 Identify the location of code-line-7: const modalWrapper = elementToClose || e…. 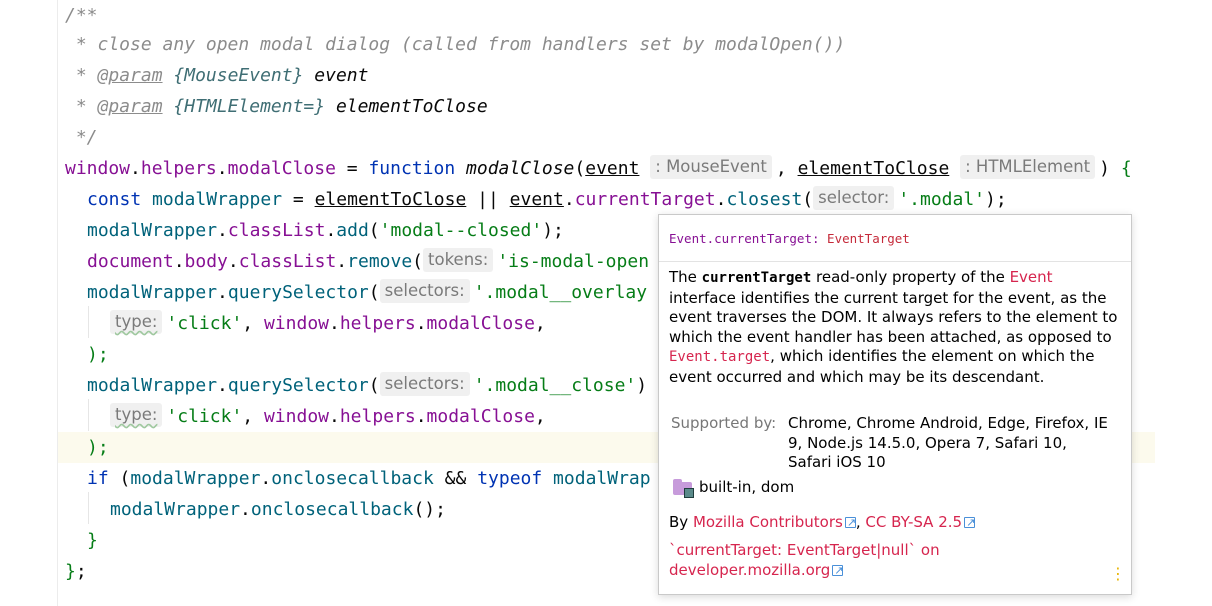
(547, 199).